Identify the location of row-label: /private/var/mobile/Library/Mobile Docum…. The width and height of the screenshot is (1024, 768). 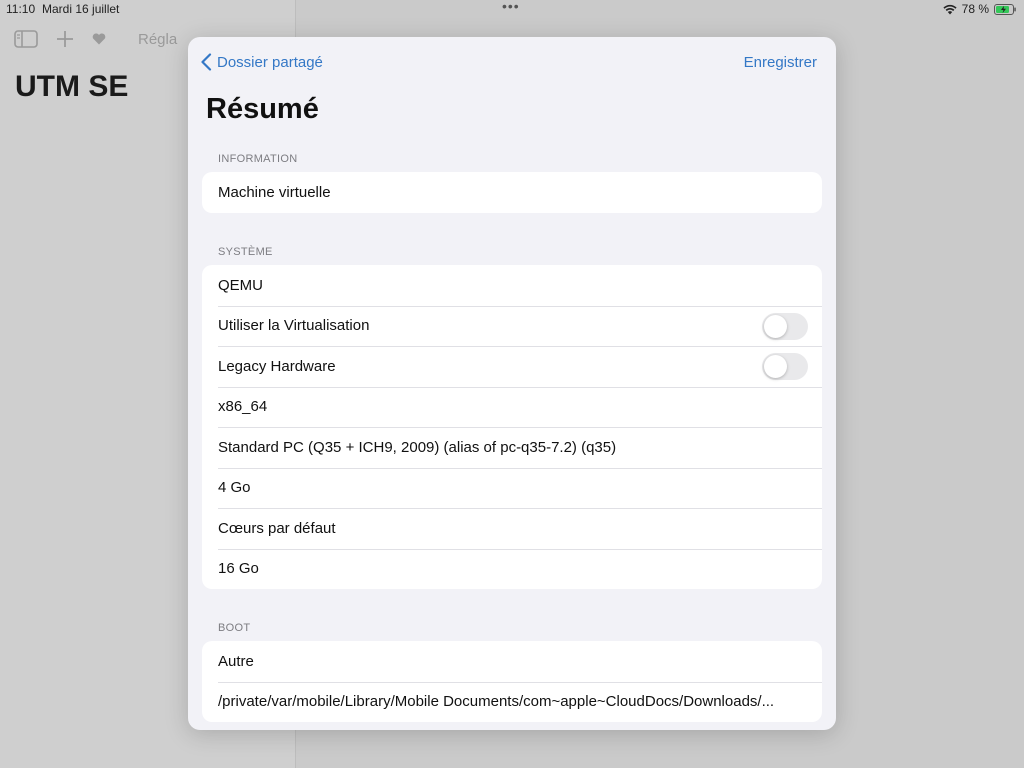
(496, 702).